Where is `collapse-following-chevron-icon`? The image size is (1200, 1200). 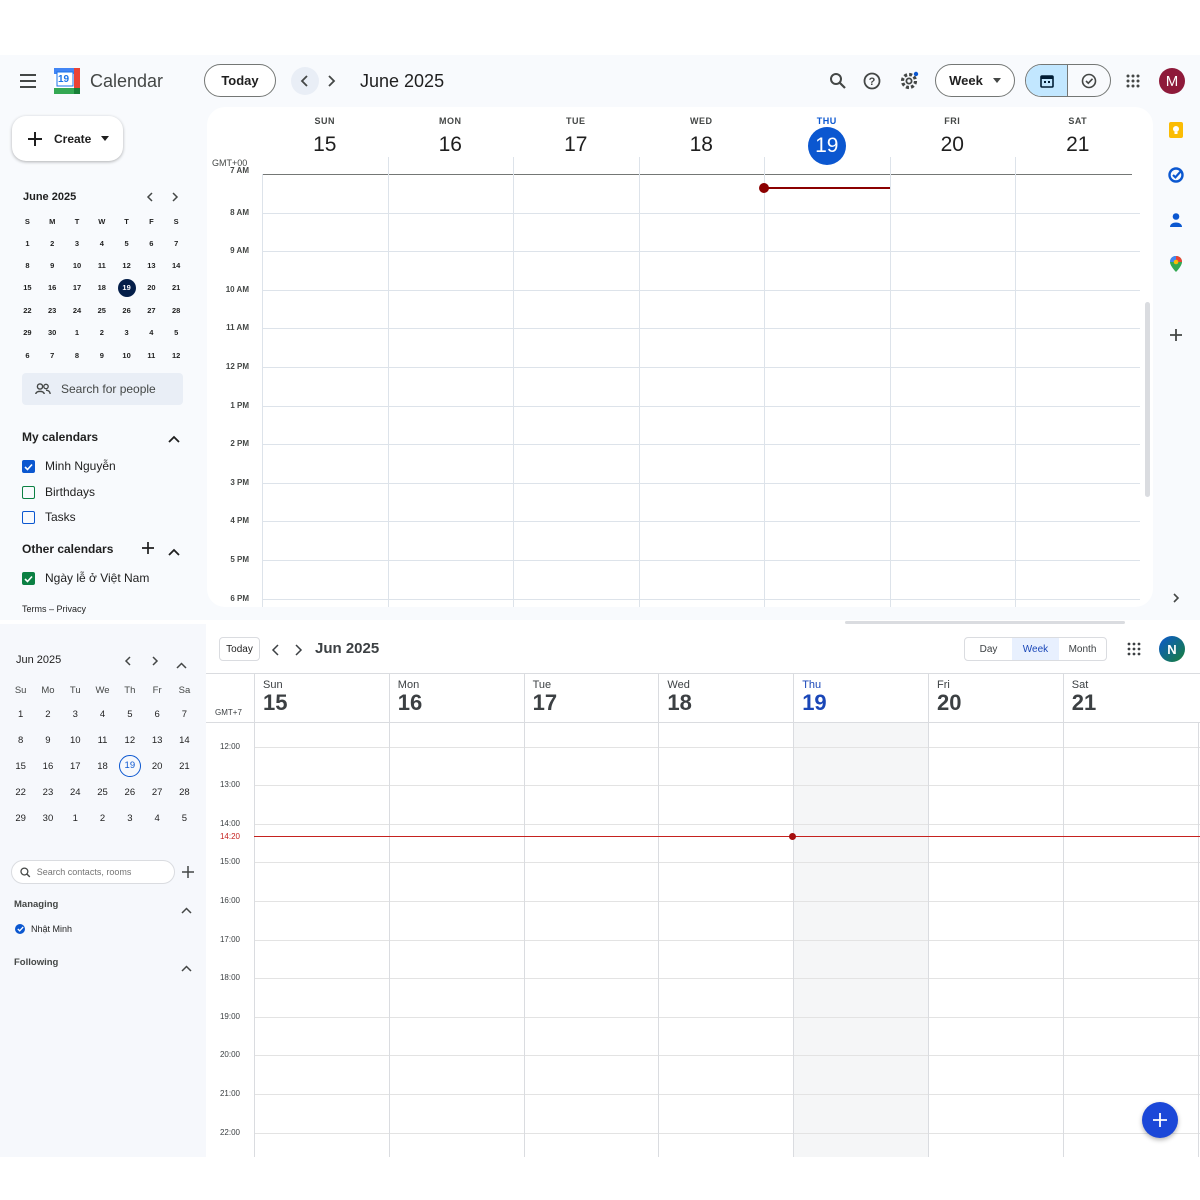 collapse-following-chevron-icon is located at coordinates (186, 968).